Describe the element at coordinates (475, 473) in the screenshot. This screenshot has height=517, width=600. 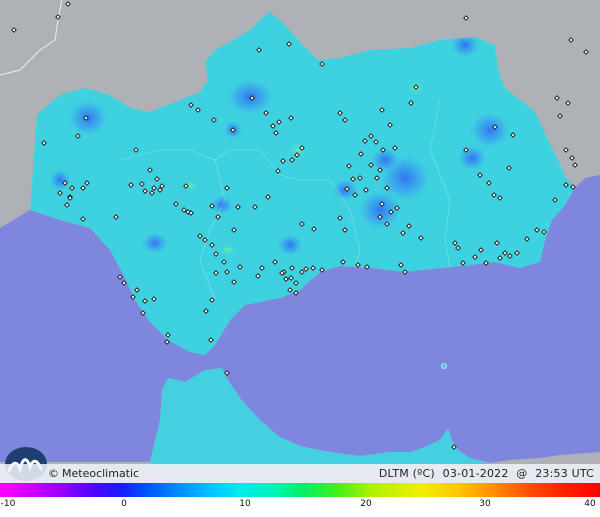
I see `date-label: 03-01-2022` at that location.